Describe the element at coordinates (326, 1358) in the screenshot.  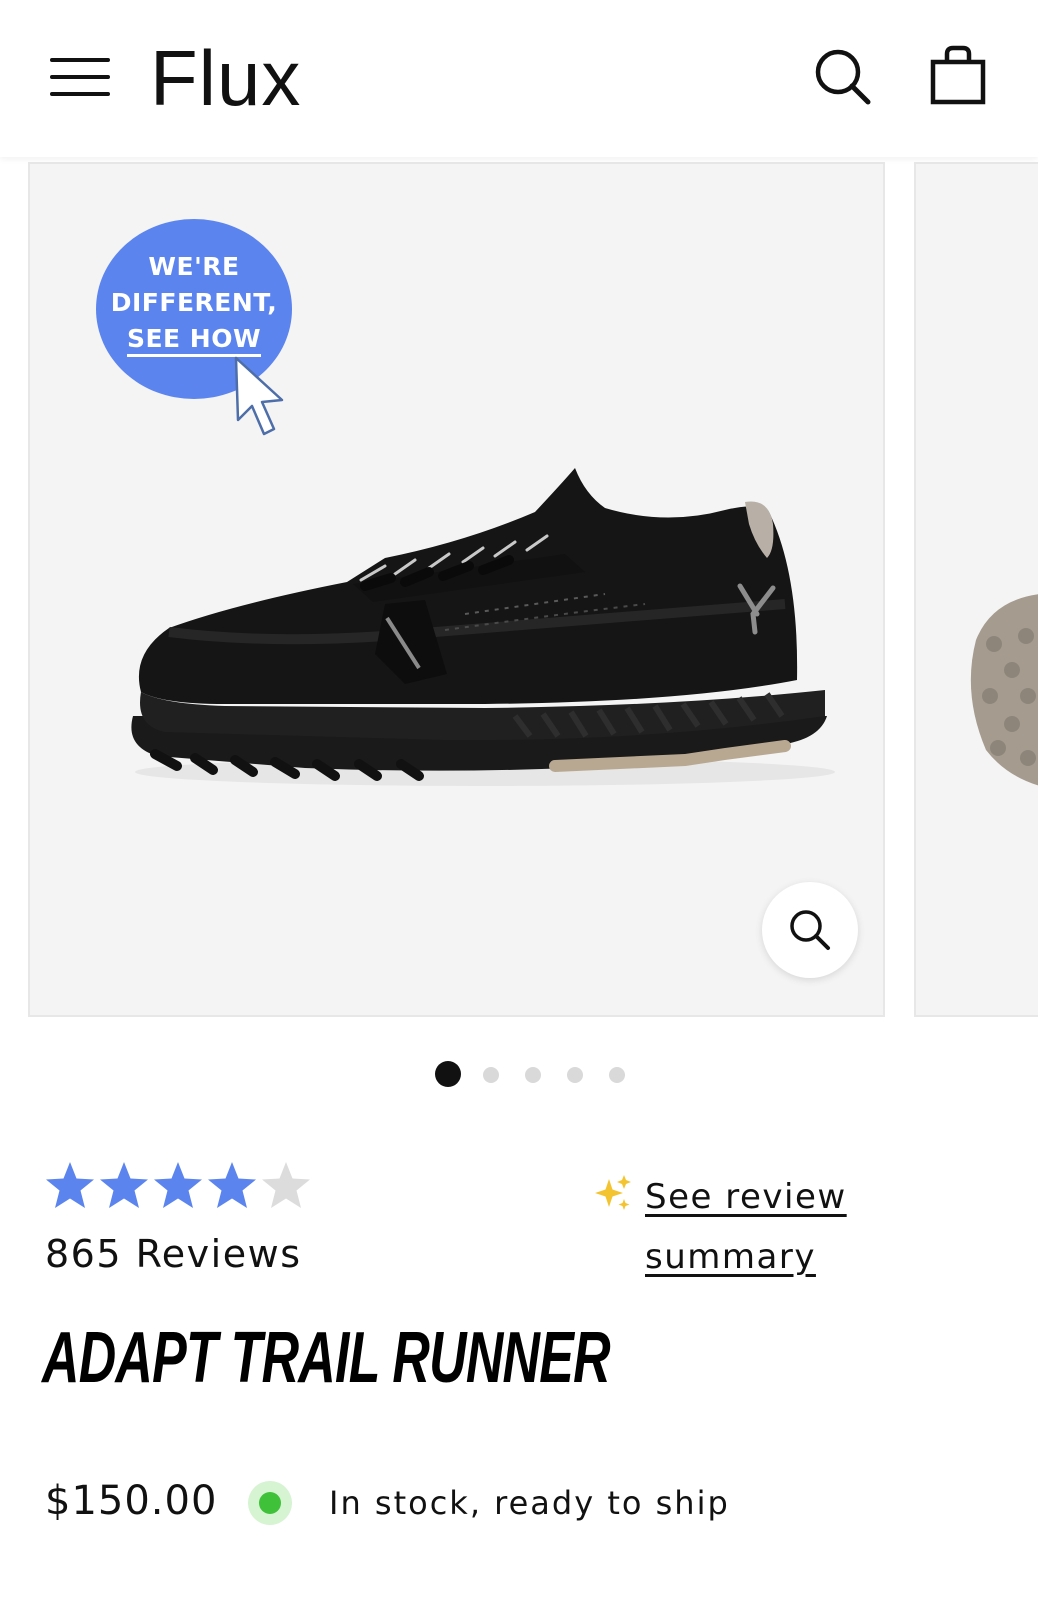
I see `product-title: ADAPT TRAIL RUNNER` at that location.